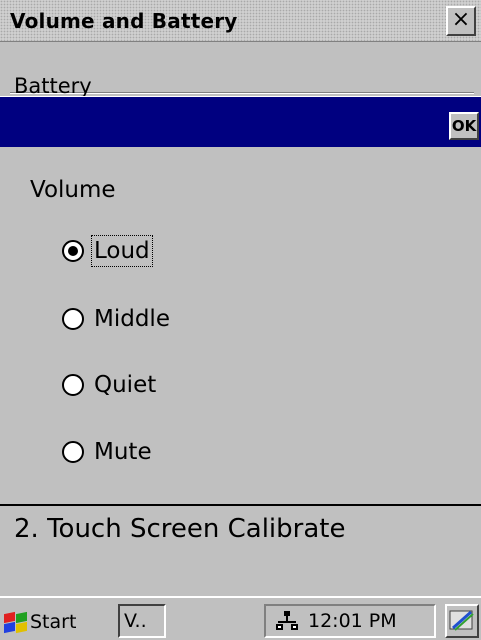 This screenshot has width=481, height=640. I want to click on radio-label-loud: Loud, so click(122, 251).